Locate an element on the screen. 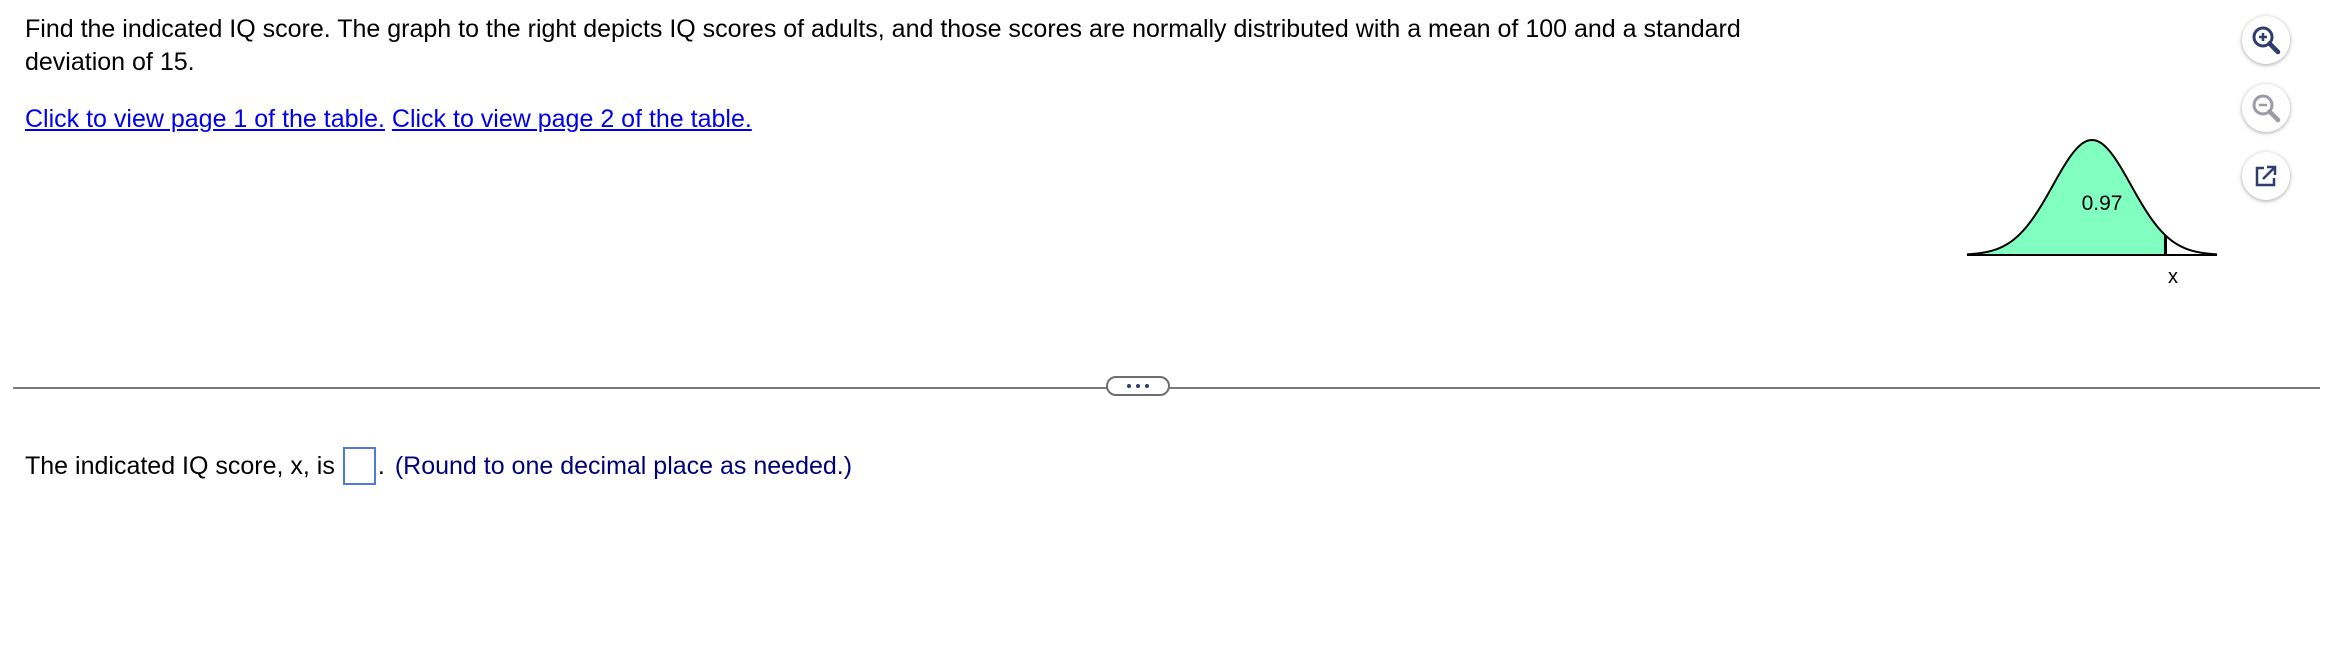  popout-button is located at coordinates (2266, 176).